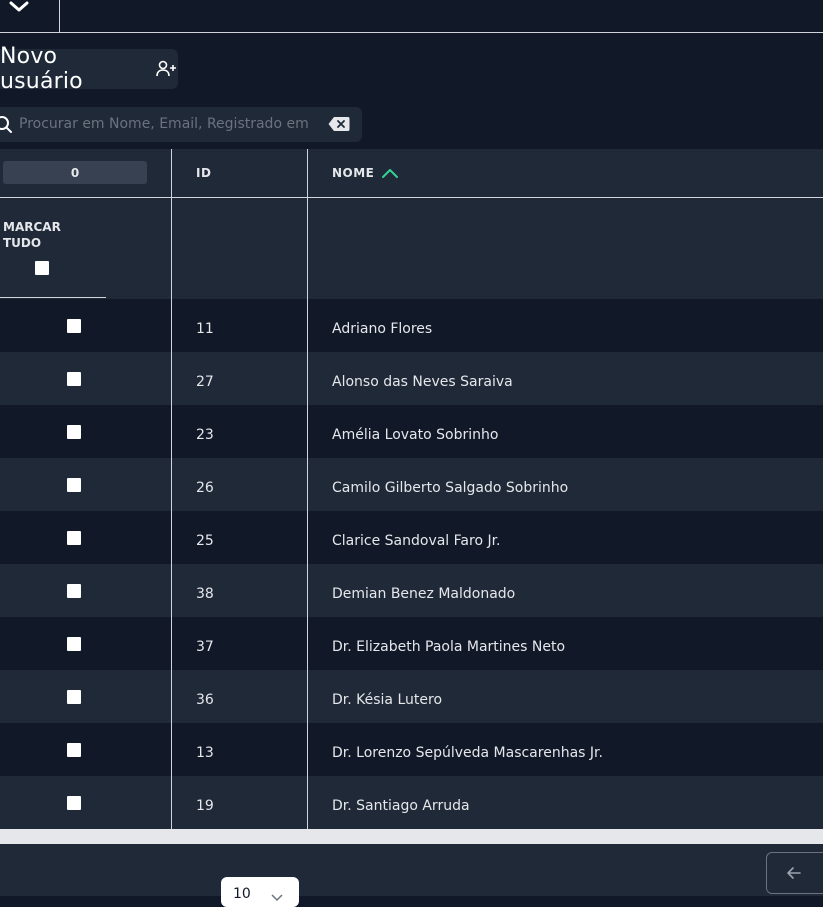 The image size is (823, 907). I want to click on table-row: 38 Demian Benez Maldonado, so click(411, 590).